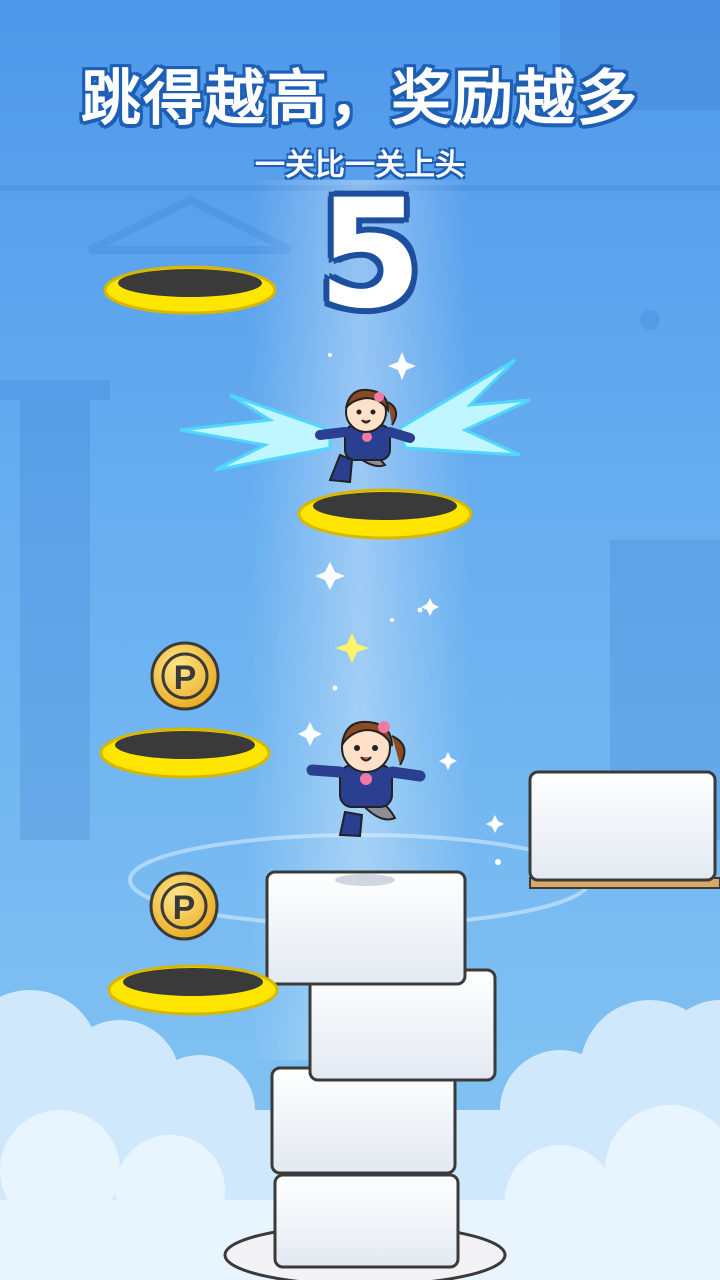  Describe the element at coordinates (624, 829) in the screenshot. I see `side-block` at that location.